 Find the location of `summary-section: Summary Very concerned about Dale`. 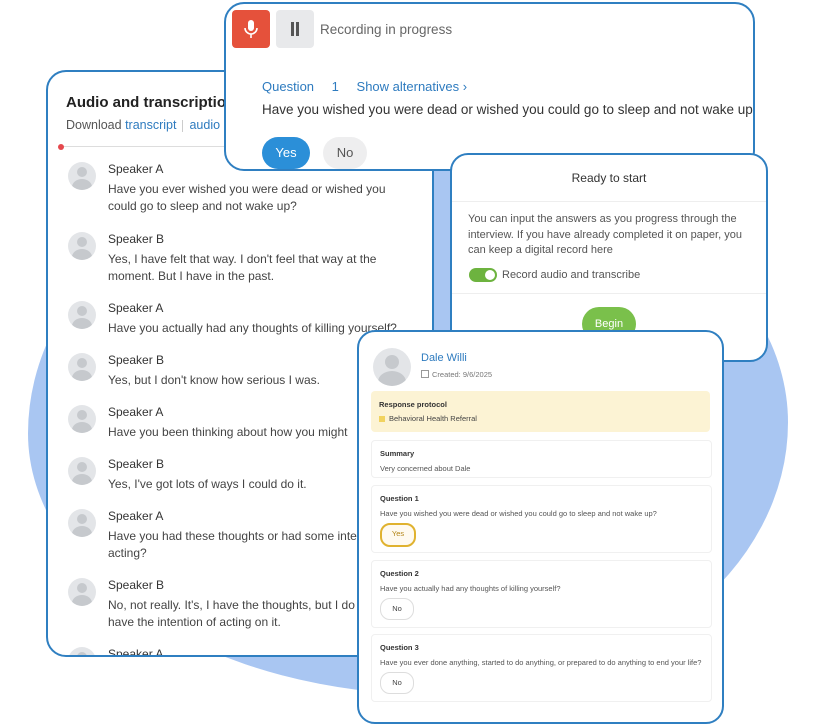

summary-section: Summary Very concerned about Dale is located at coordinates (541, 459).